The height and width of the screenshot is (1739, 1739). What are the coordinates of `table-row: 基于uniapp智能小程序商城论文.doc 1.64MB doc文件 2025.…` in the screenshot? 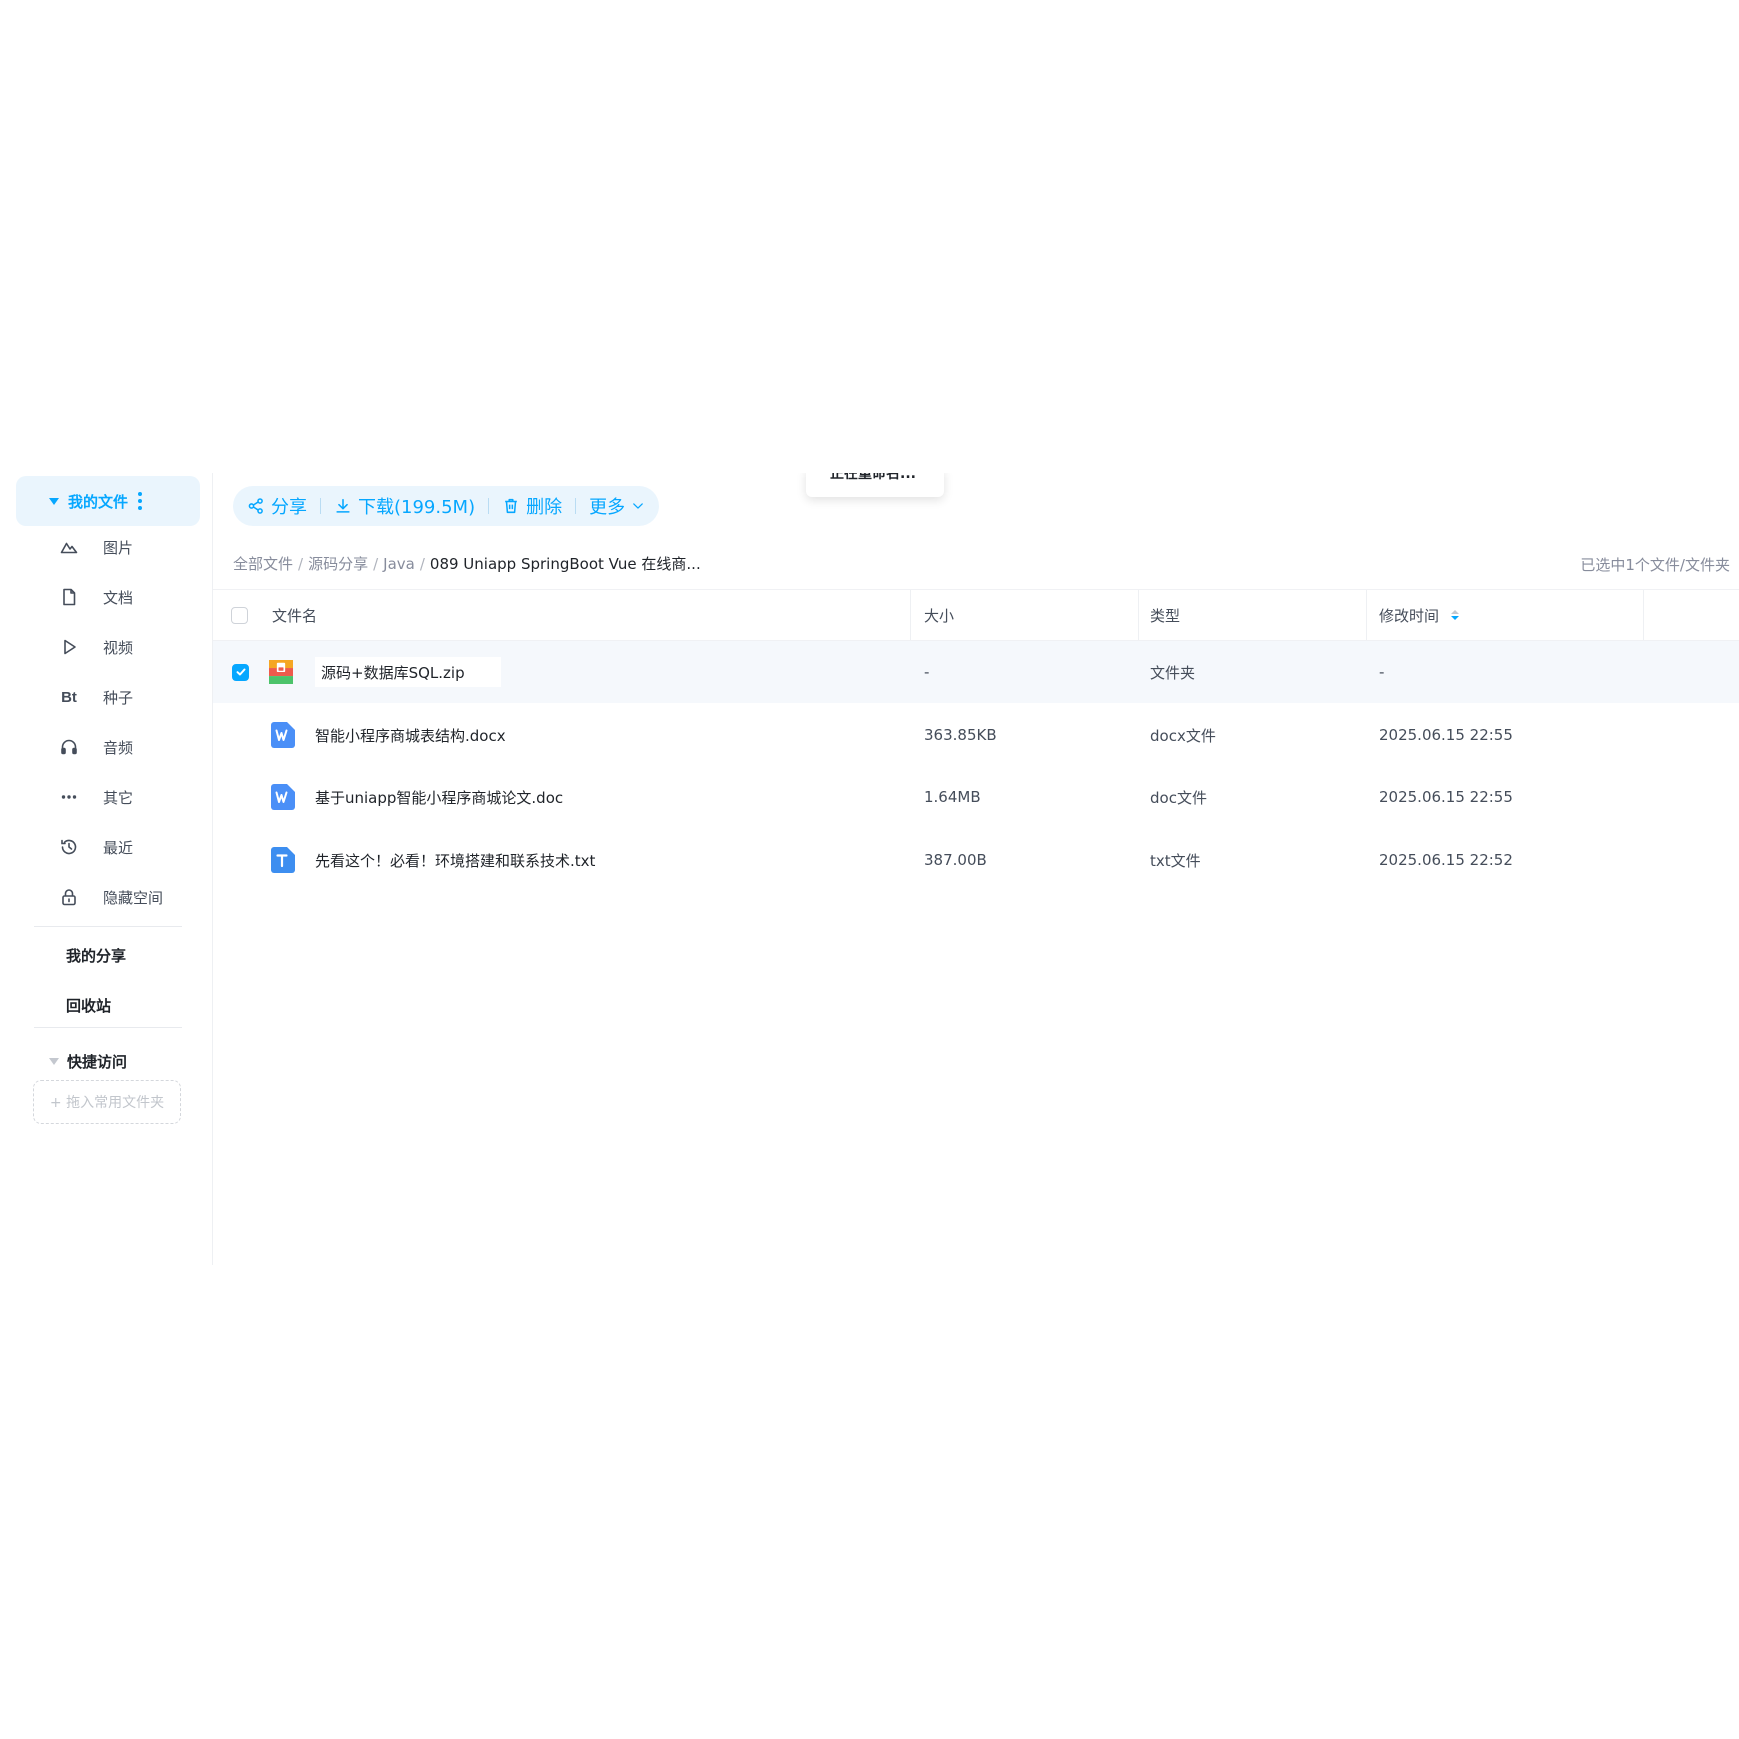 It's located at (976, 797).